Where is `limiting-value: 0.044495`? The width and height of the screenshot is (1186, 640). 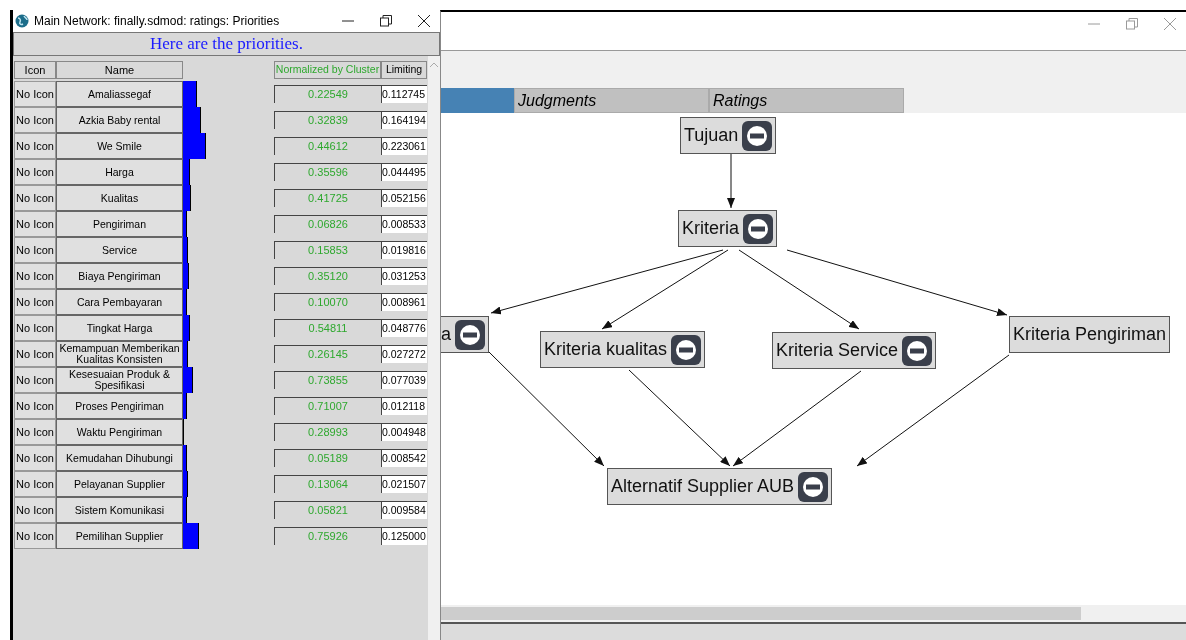
limiting-value: 0.044495 is located at coordinates (404, 172).